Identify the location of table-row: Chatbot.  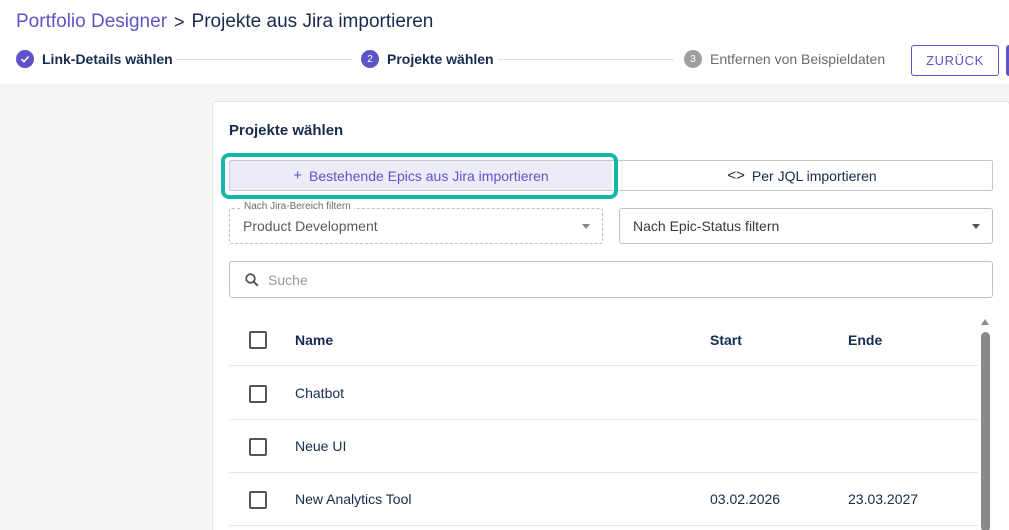
(603, 393).